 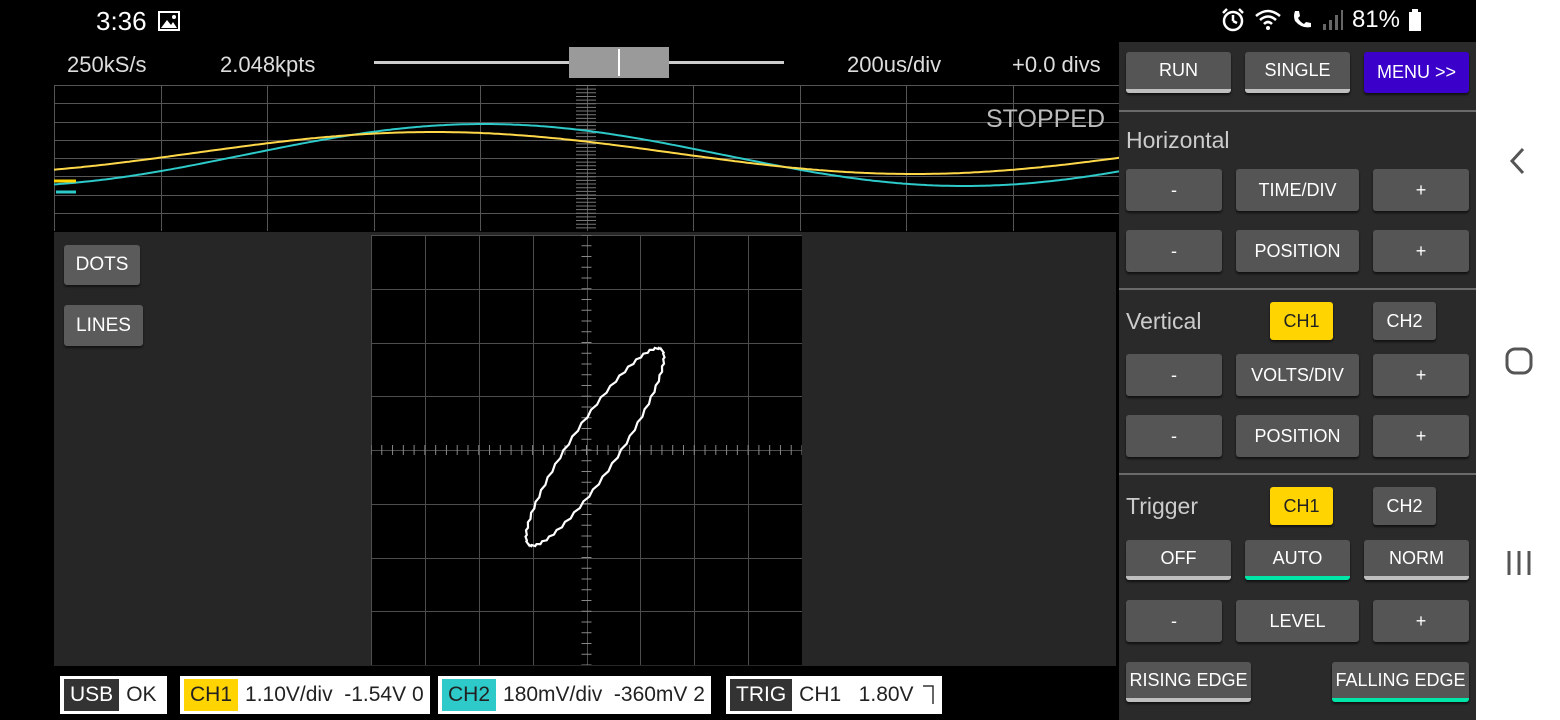 I want to click on usb-tag: USB, so click(x=92, y=695).